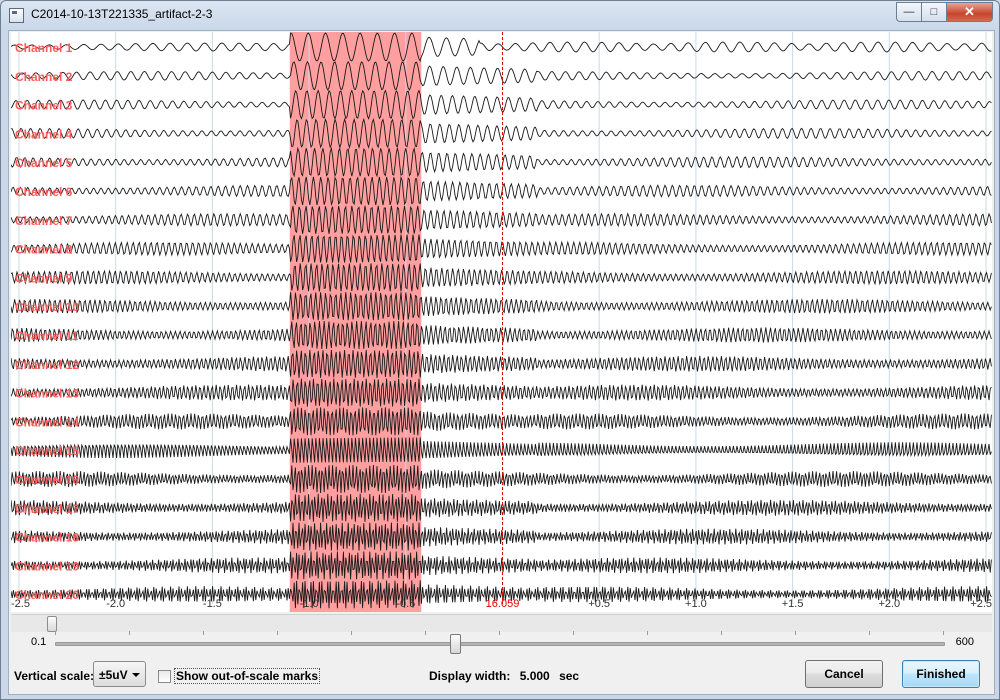  I want to click on slider-thumb, so click(455, 644).